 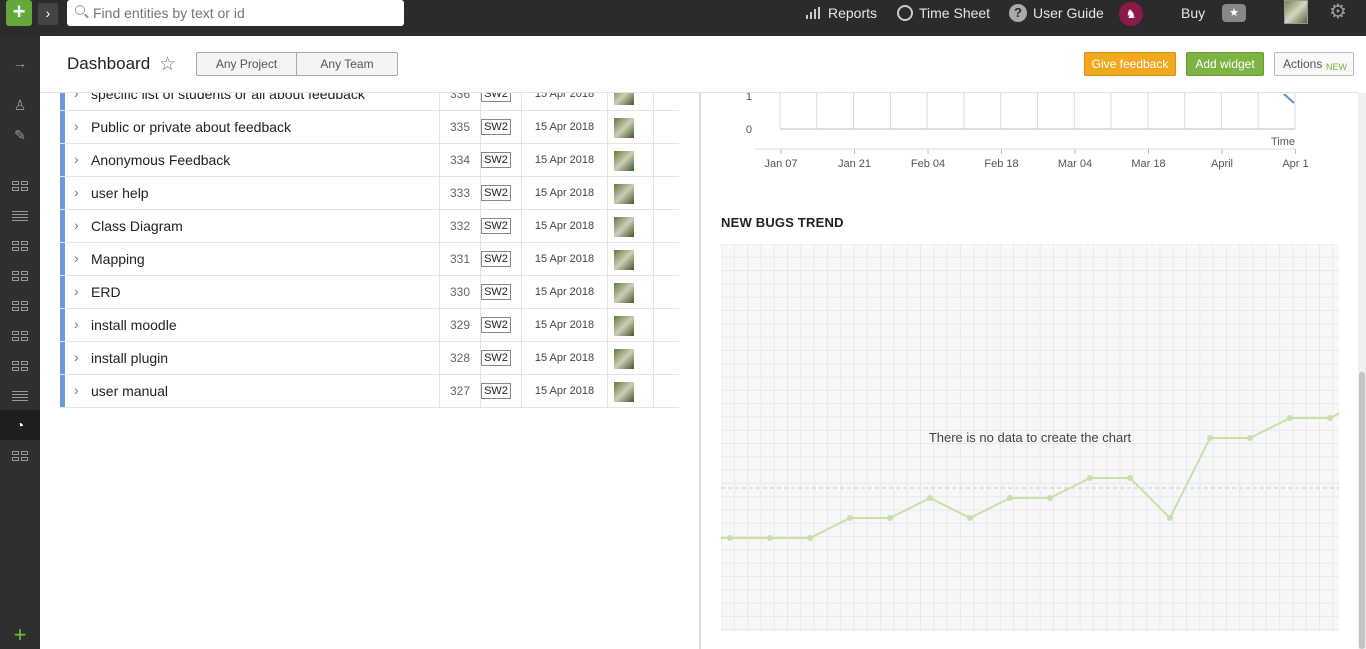 What do you see at coordinates (191, 127) in the screenshot?
I see `item-name: Public or private about feedback` at bounding box center [191, 127].